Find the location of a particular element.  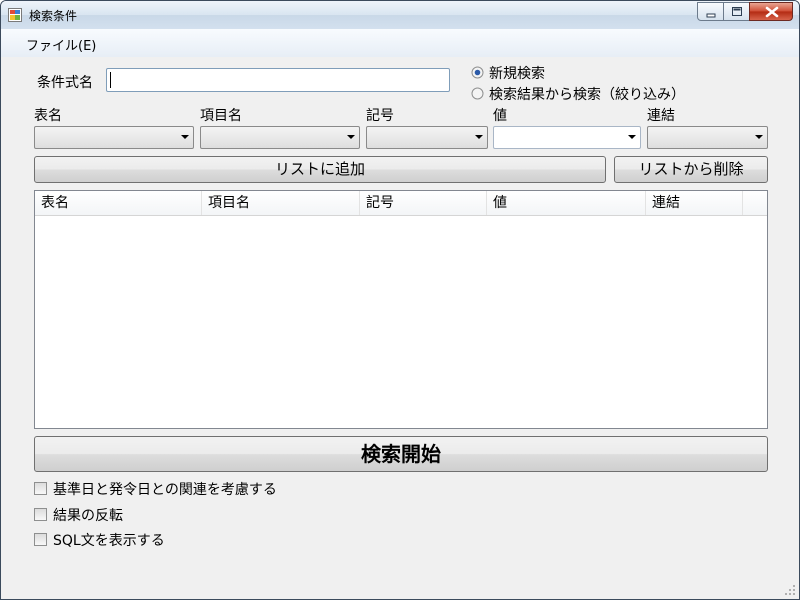

invert-results-checkbox is located at coordinates (40, 514).